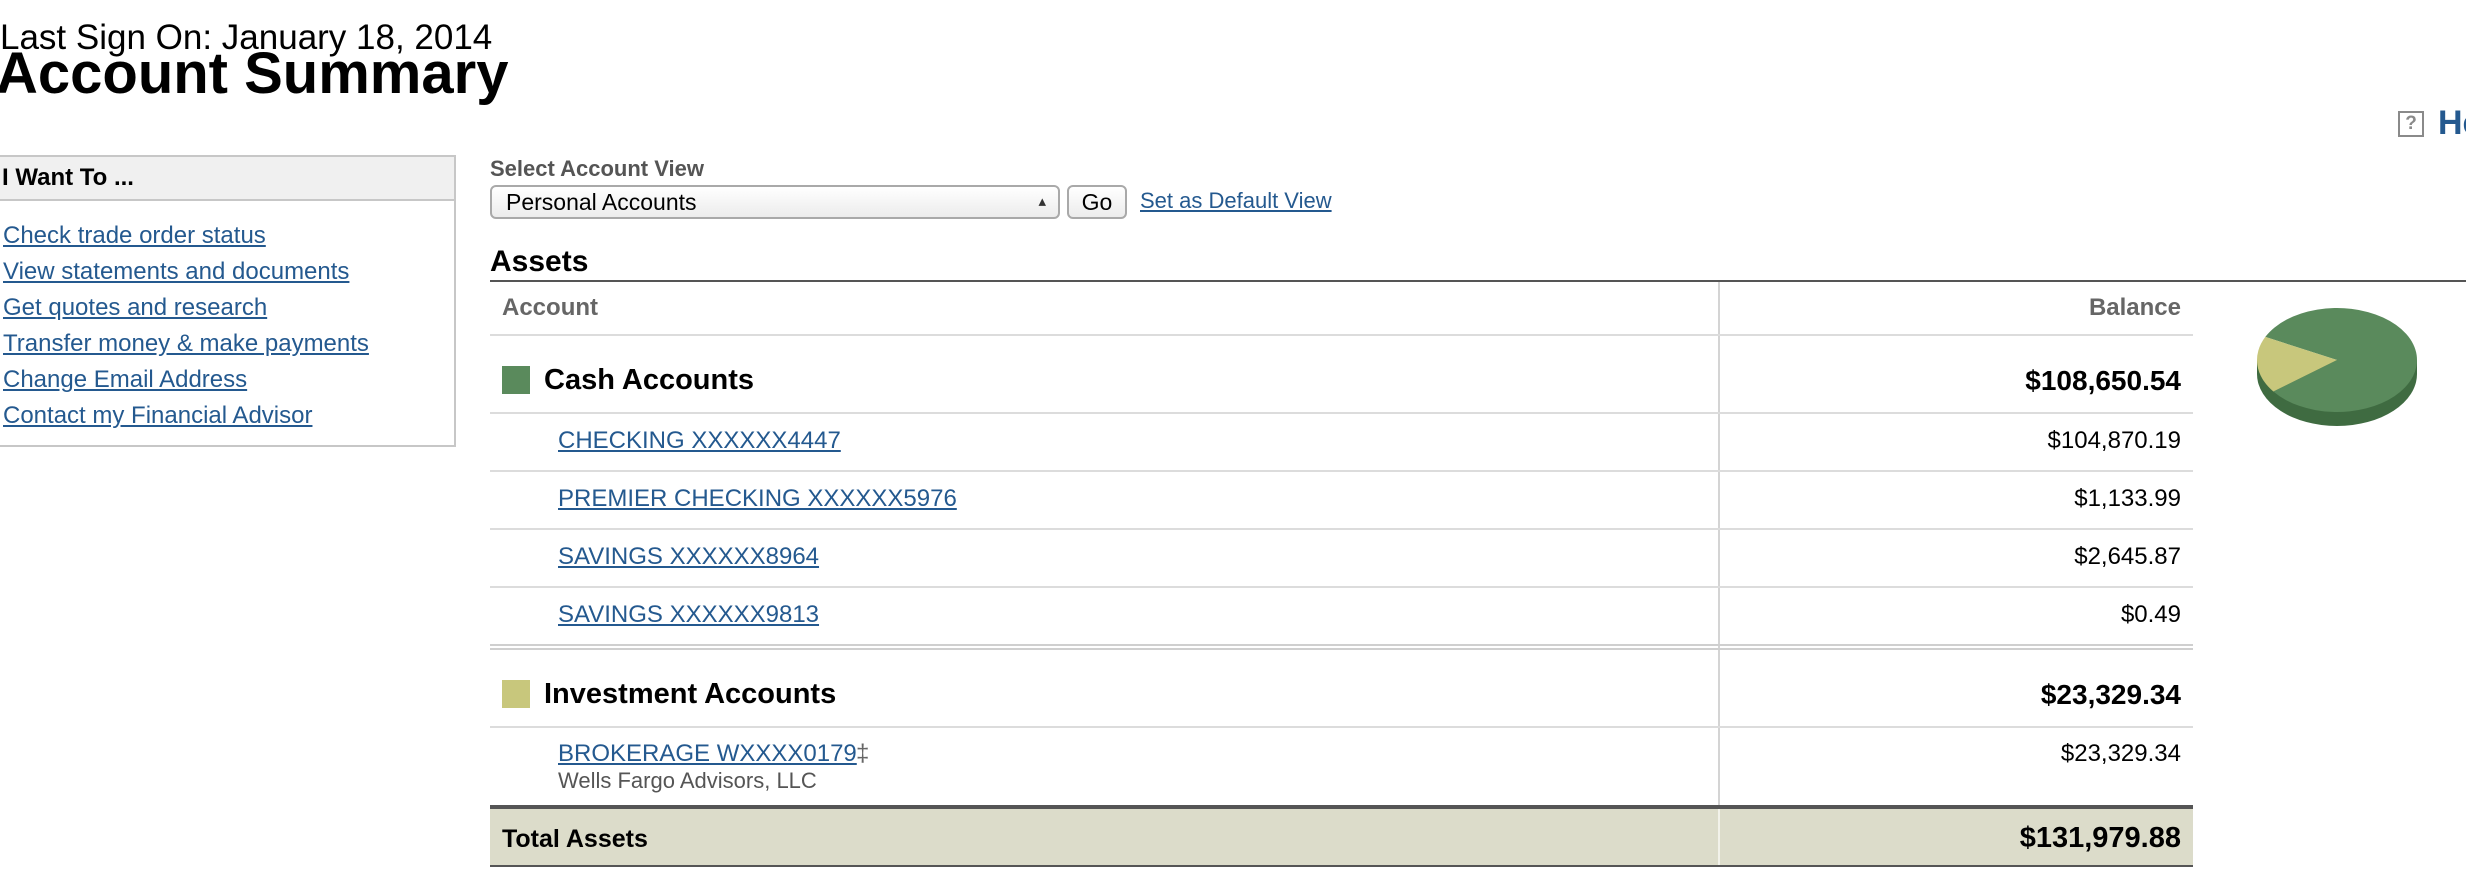 This screenshot has height=884, width=2466. Describe the element at coordinates (125, 379) in the screenshot. I see `link-change-email: Change Email Address` at that location.